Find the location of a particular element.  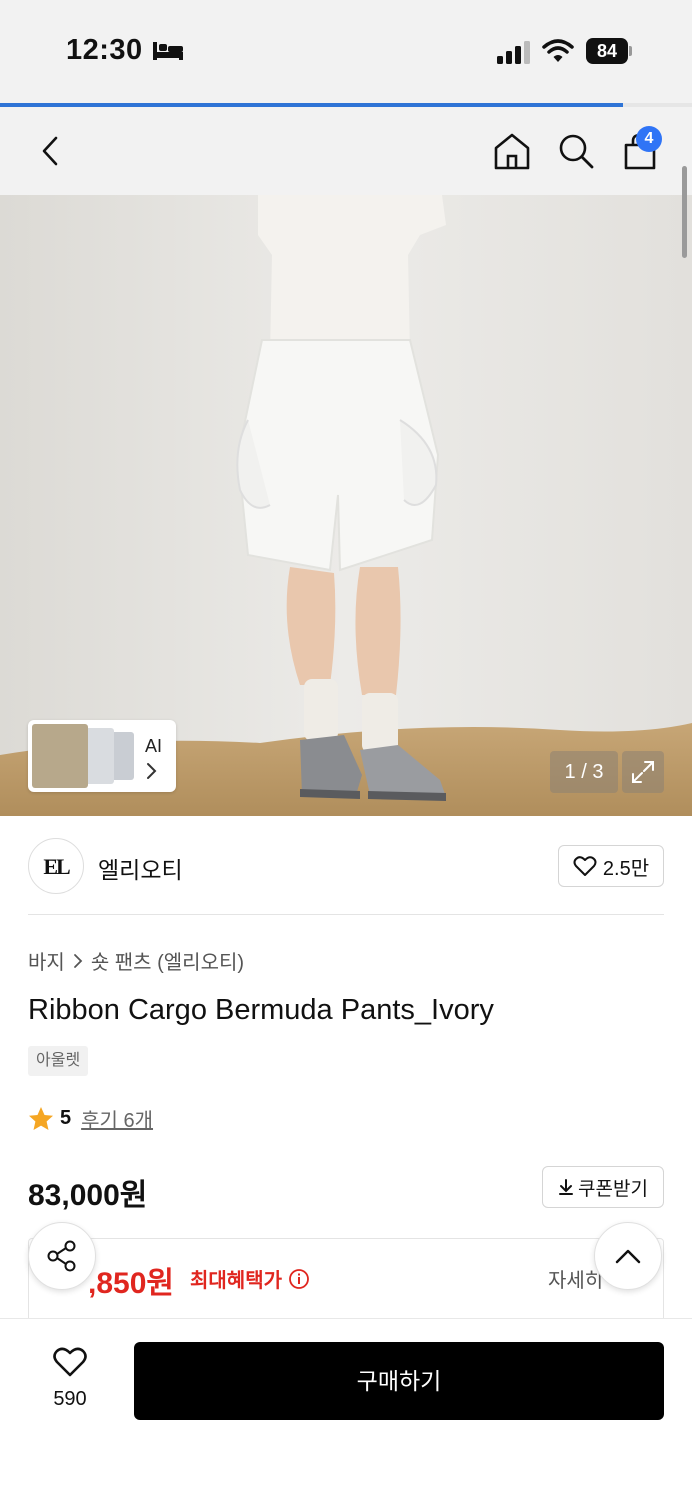

battery-icon: 84 is located at coordinates (609, 51).